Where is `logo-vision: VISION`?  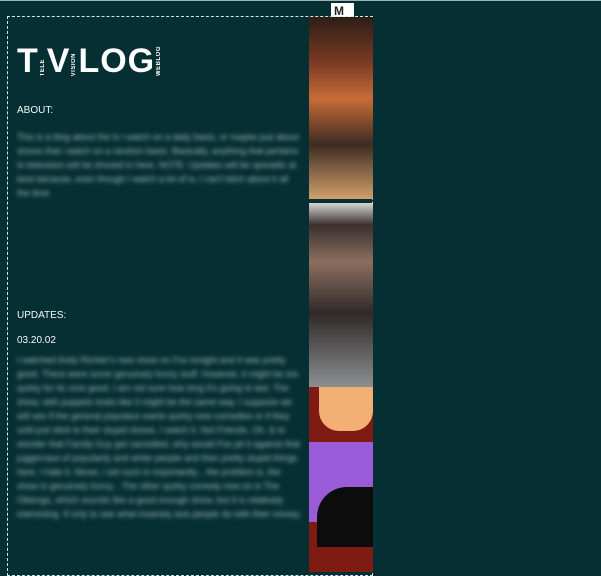
logo-vision: VISION is located at coordinates (74, 64).